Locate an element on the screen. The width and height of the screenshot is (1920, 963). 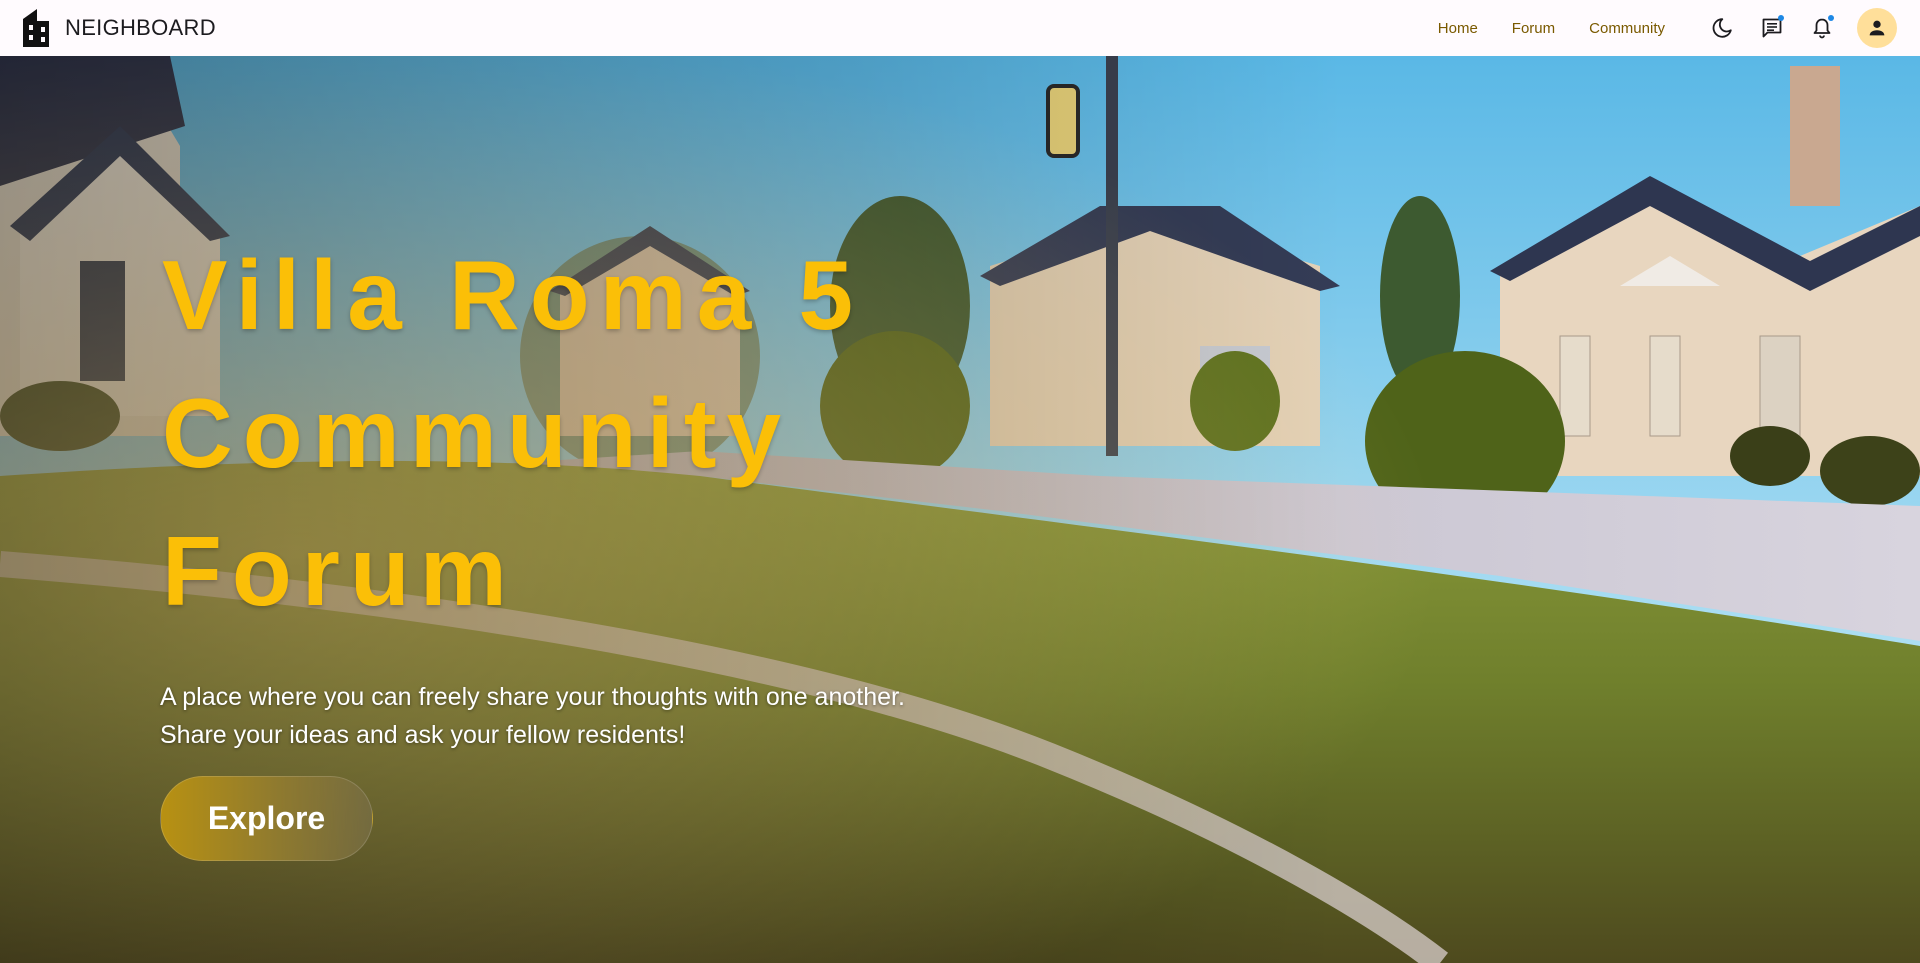
nav-link-community: Community is located at coordinates (1627, 28).